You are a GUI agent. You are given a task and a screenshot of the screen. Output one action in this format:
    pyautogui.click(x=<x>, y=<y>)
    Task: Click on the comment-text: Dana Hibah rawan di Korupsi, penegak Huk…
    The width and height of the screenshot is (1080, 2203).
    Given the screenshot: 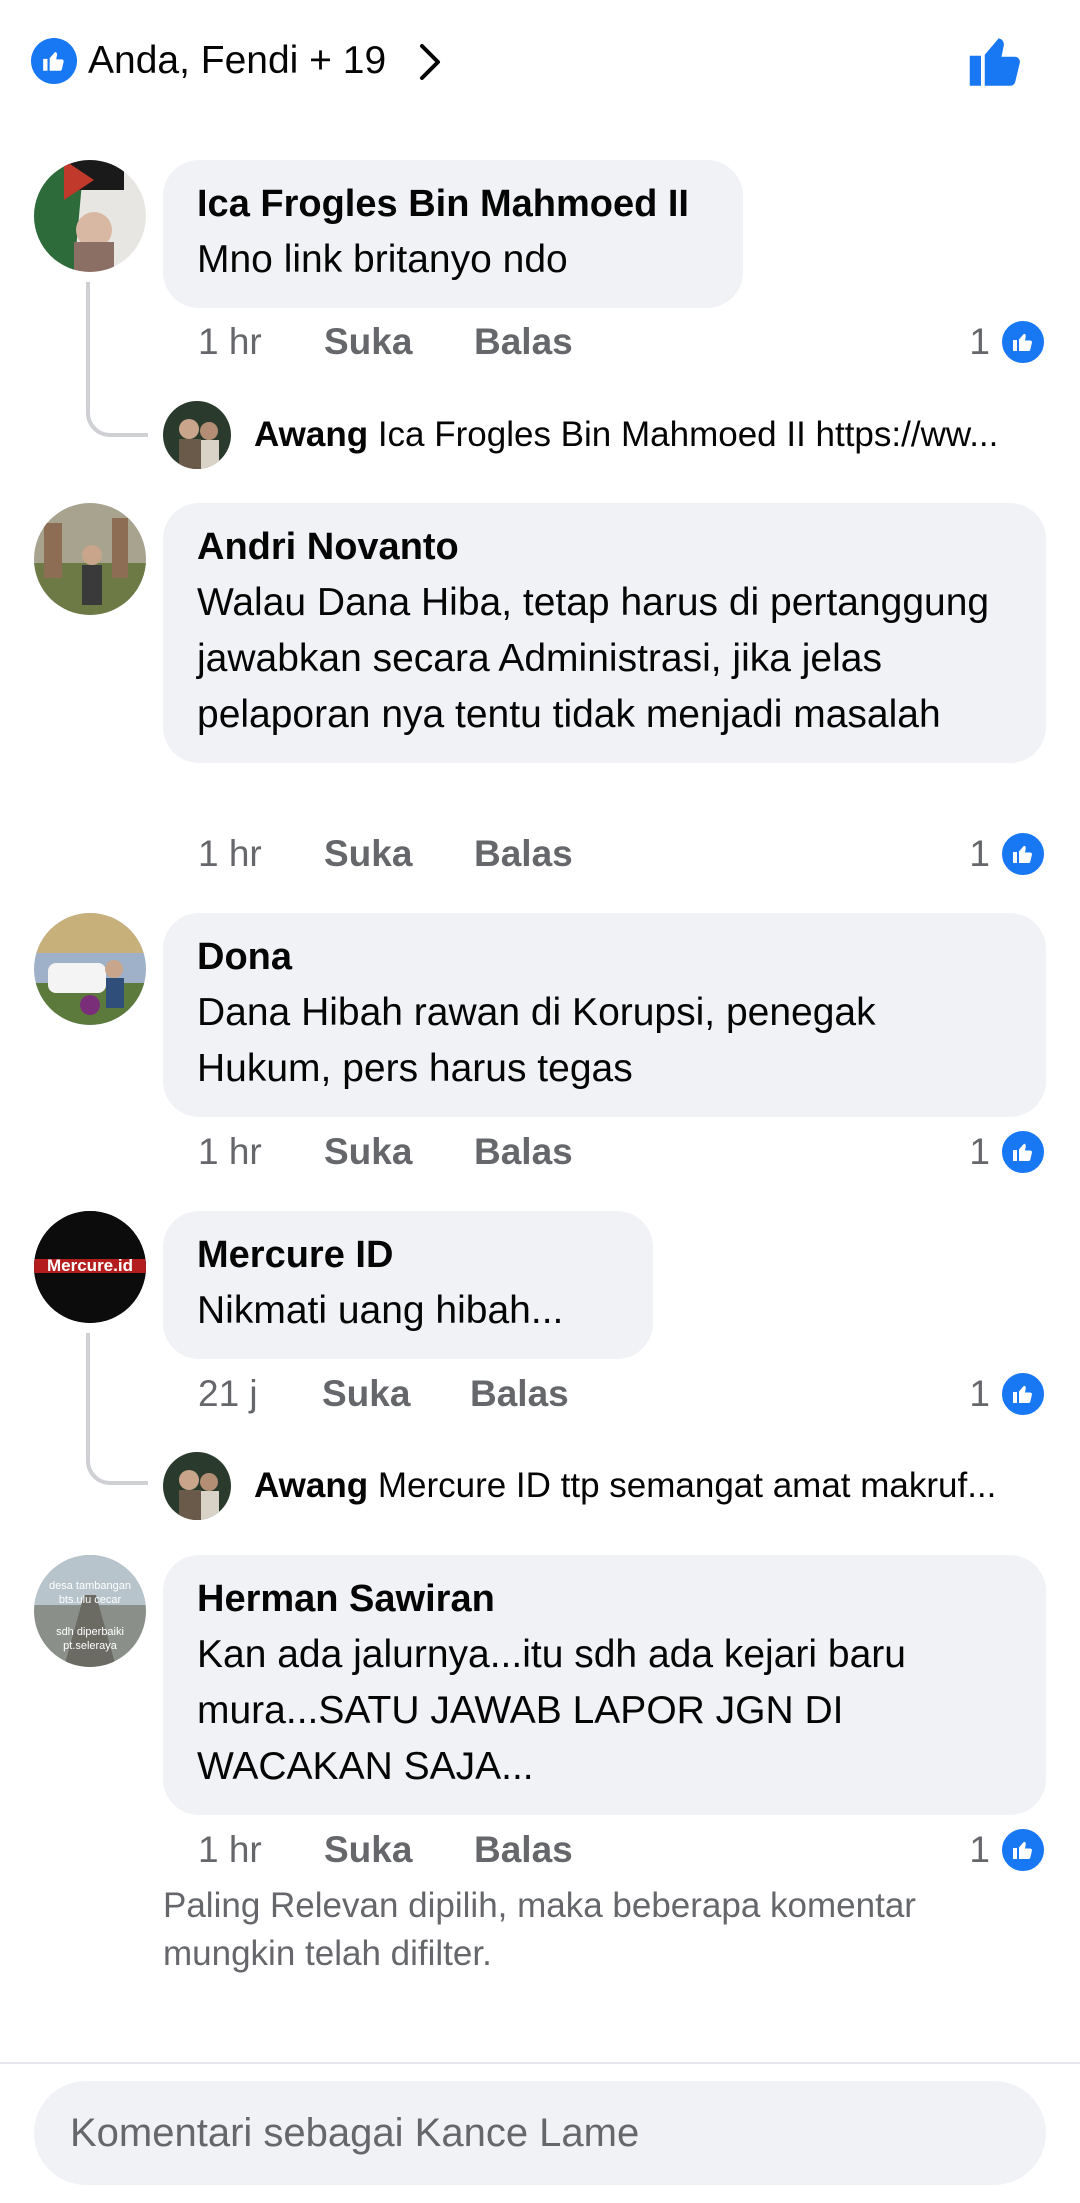 What is the action you would take?
    pyautogui.click(x=536, y=1040)
    